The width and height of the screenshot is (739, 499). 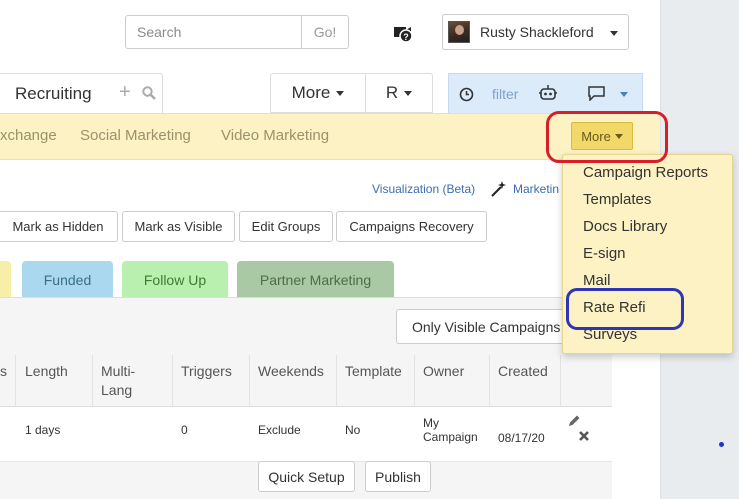 What do you see at coordinates (286, 226) in the screenshot?
I see `edit-groups-button: Edit Groups` at bounding box center [286, 226].